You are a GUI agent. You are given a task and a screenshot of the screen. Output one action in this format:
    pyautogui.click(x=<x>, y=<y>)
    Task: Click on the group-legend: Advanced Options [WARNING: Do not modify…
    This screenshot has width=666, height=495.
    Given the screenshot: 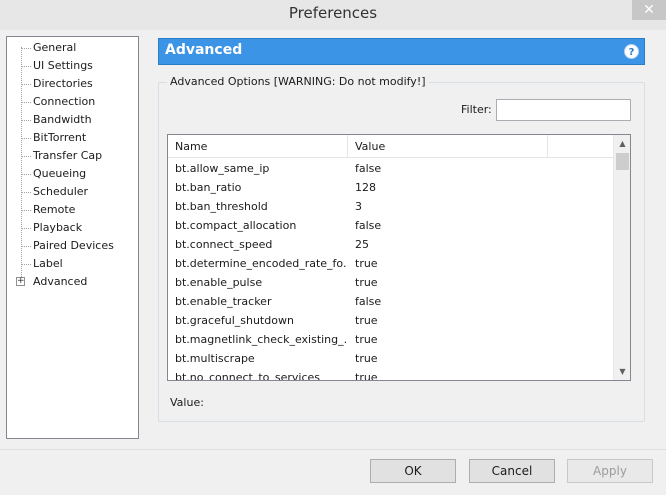 What is the action you would take?
    pyautogui.click(x=298, y=81)
    